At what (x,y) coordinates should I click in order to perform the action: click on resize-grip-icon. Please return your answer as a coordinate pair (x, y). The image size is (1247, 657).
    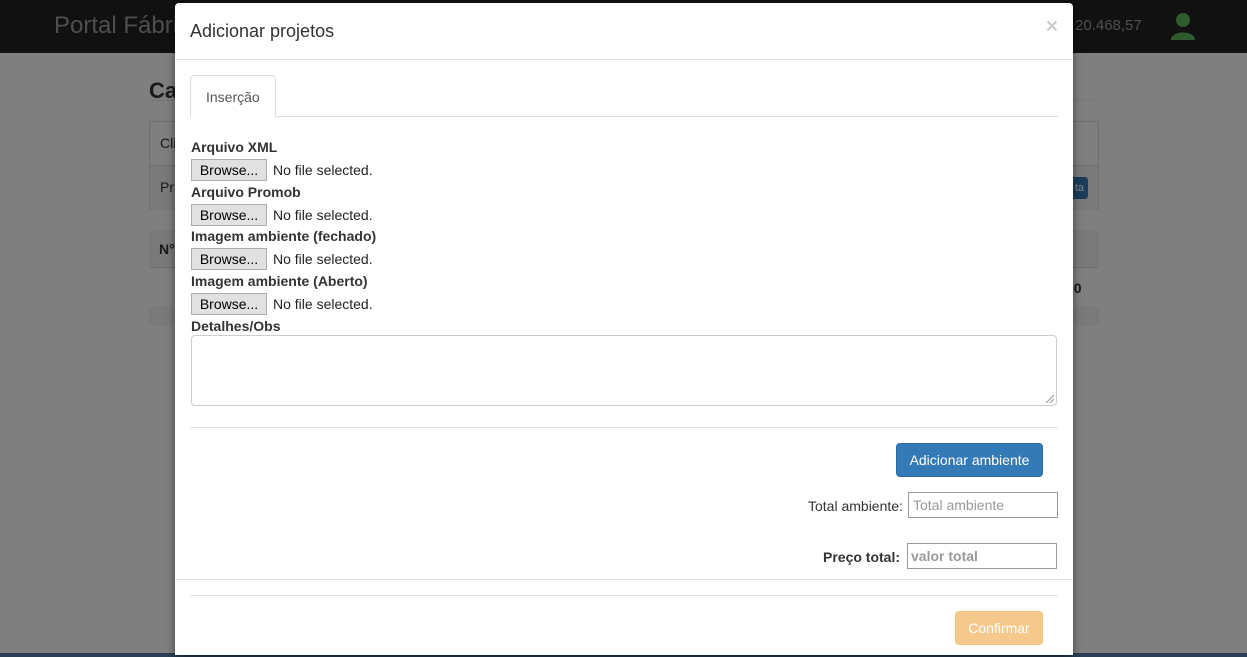
    Looking at the image, I should click on (1050, 399).